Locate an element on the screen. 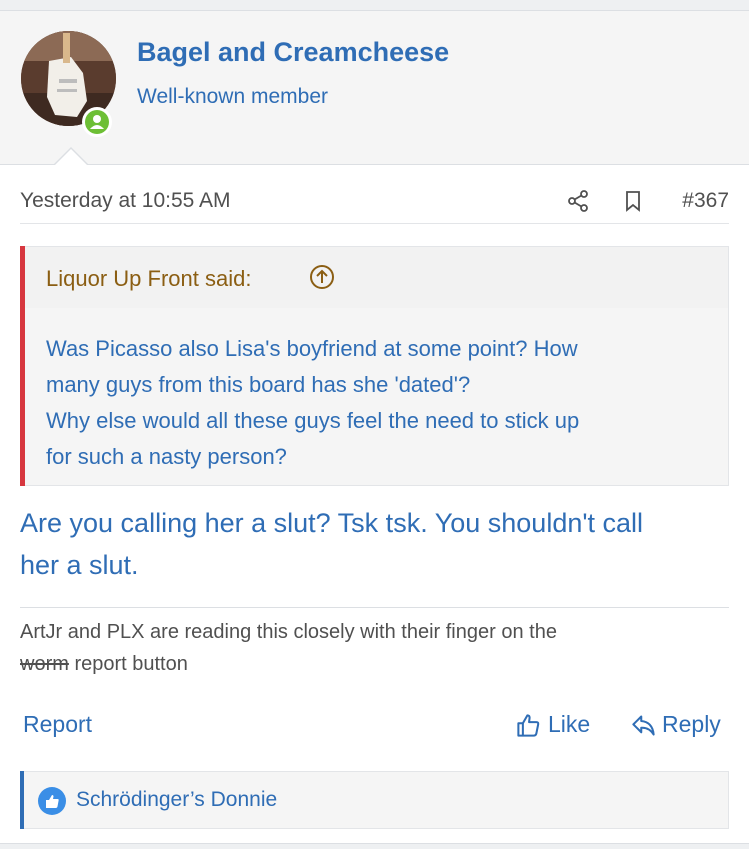 The width and height of the screenshot is (749, 849). report-link: Report is located at coordinates (57, 724).